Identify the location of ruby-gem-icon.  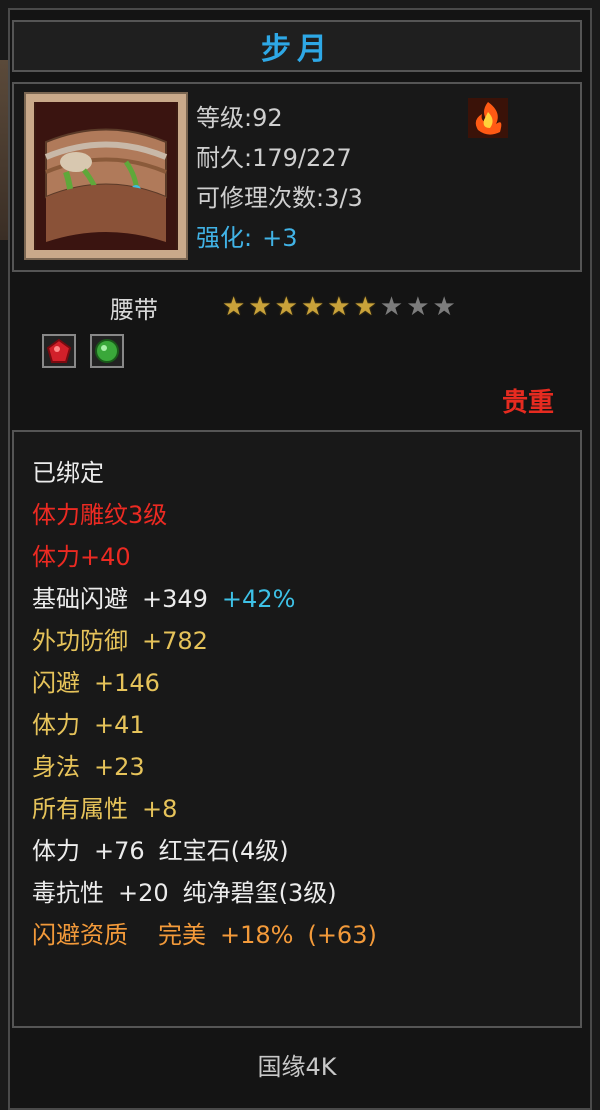
(59, 351).